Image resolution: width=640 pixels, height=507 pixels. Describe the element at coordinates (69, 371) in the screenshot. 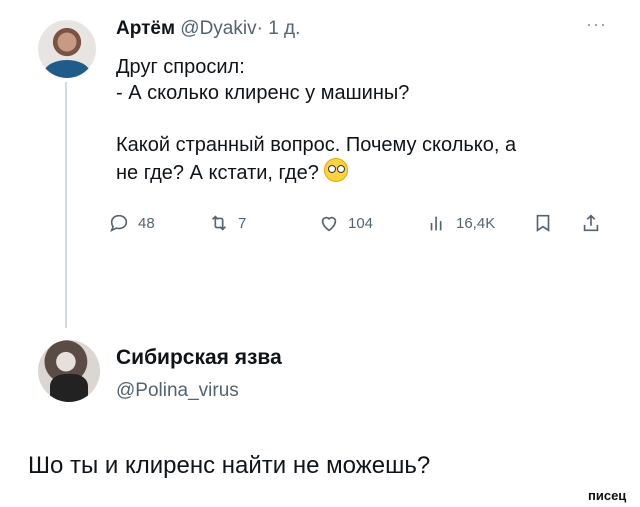

I see `reply-author-avatar` at that location.